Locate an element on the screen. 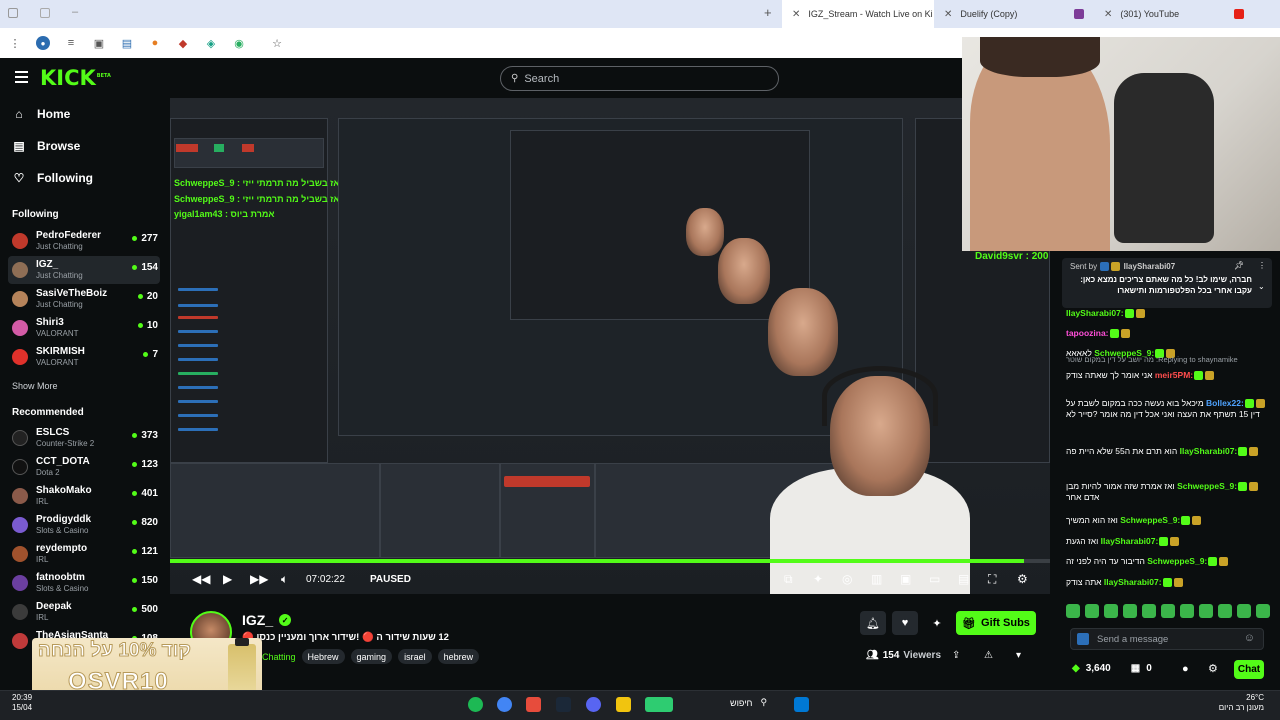  pip-icon: ▣ is located at coordinates (905, 579).